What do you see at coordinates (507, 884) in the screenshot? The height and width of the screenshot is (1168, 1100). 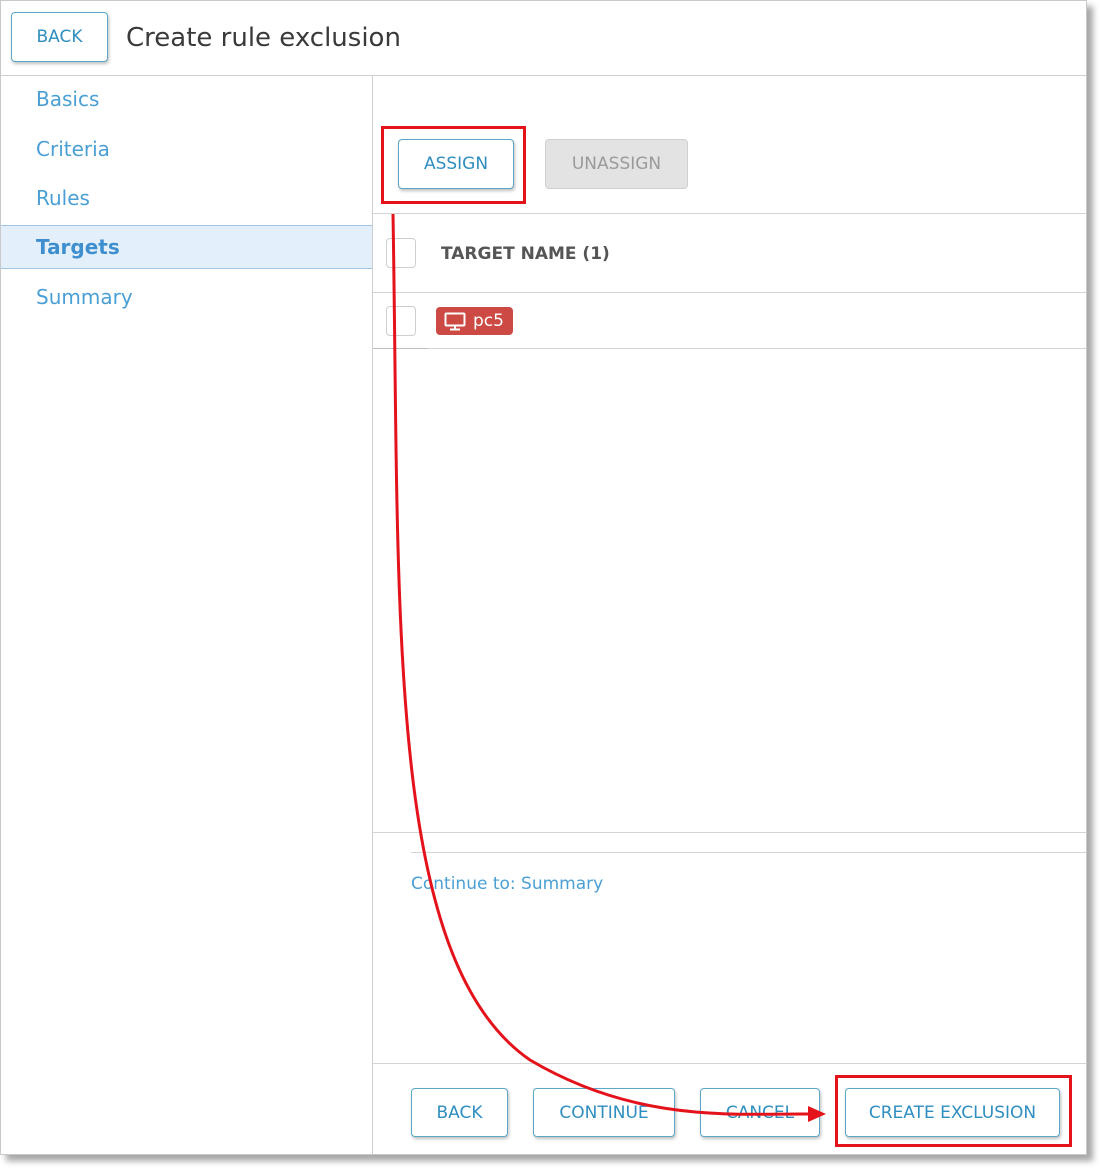 I see `continue-to-summary-link: Continue to: Summary` at bounding box center [507, 884].